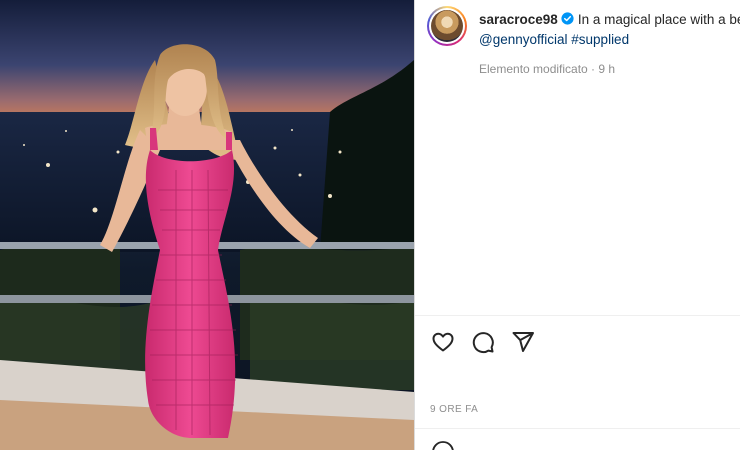  I want to click on share-button, so click(523, 342).